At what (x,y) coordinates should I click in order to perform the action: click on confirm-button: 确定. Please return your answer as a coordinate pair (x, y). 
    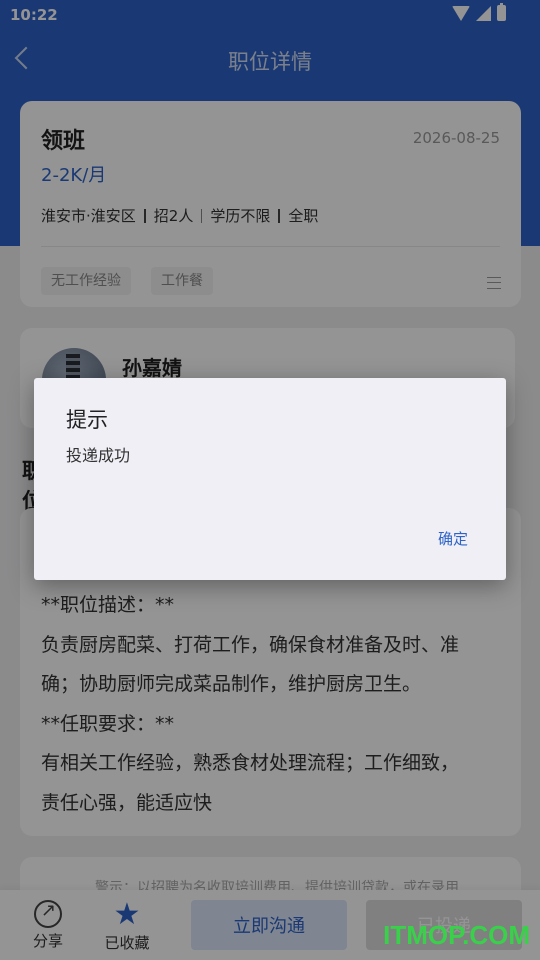
    Looking at the image, I should click on (453, 538).